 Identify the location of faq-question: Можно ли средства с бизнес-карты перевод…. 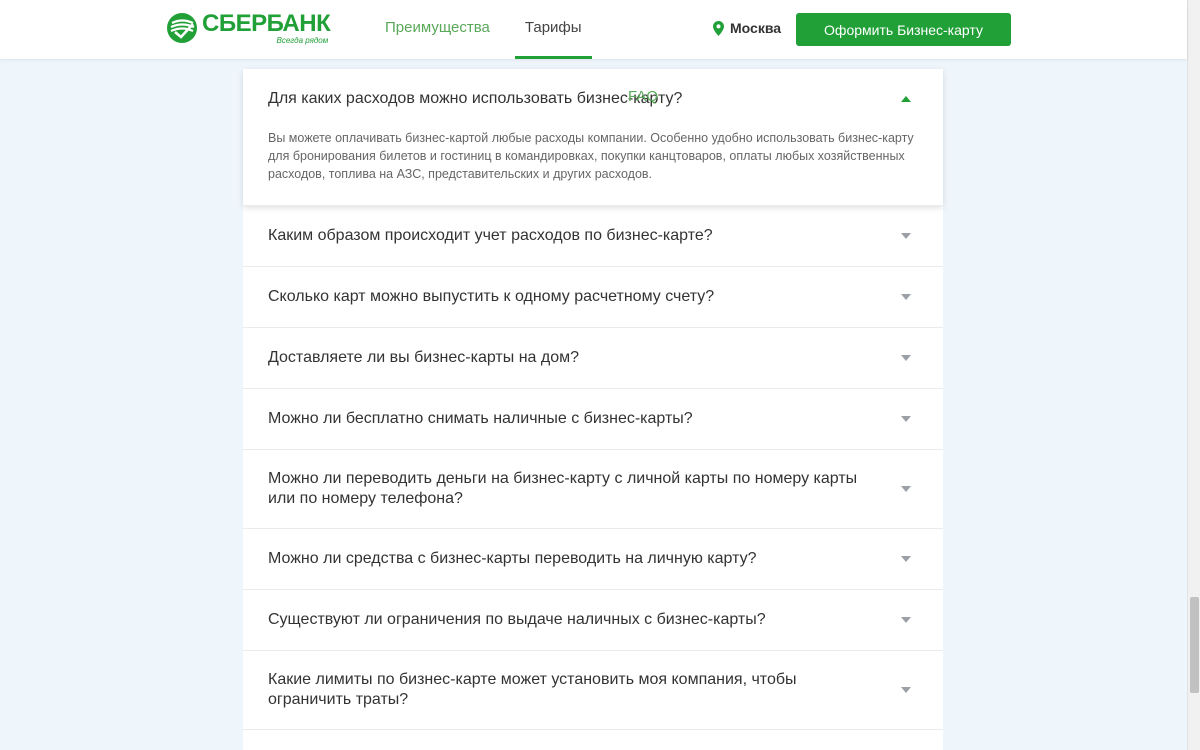
(512, 558).